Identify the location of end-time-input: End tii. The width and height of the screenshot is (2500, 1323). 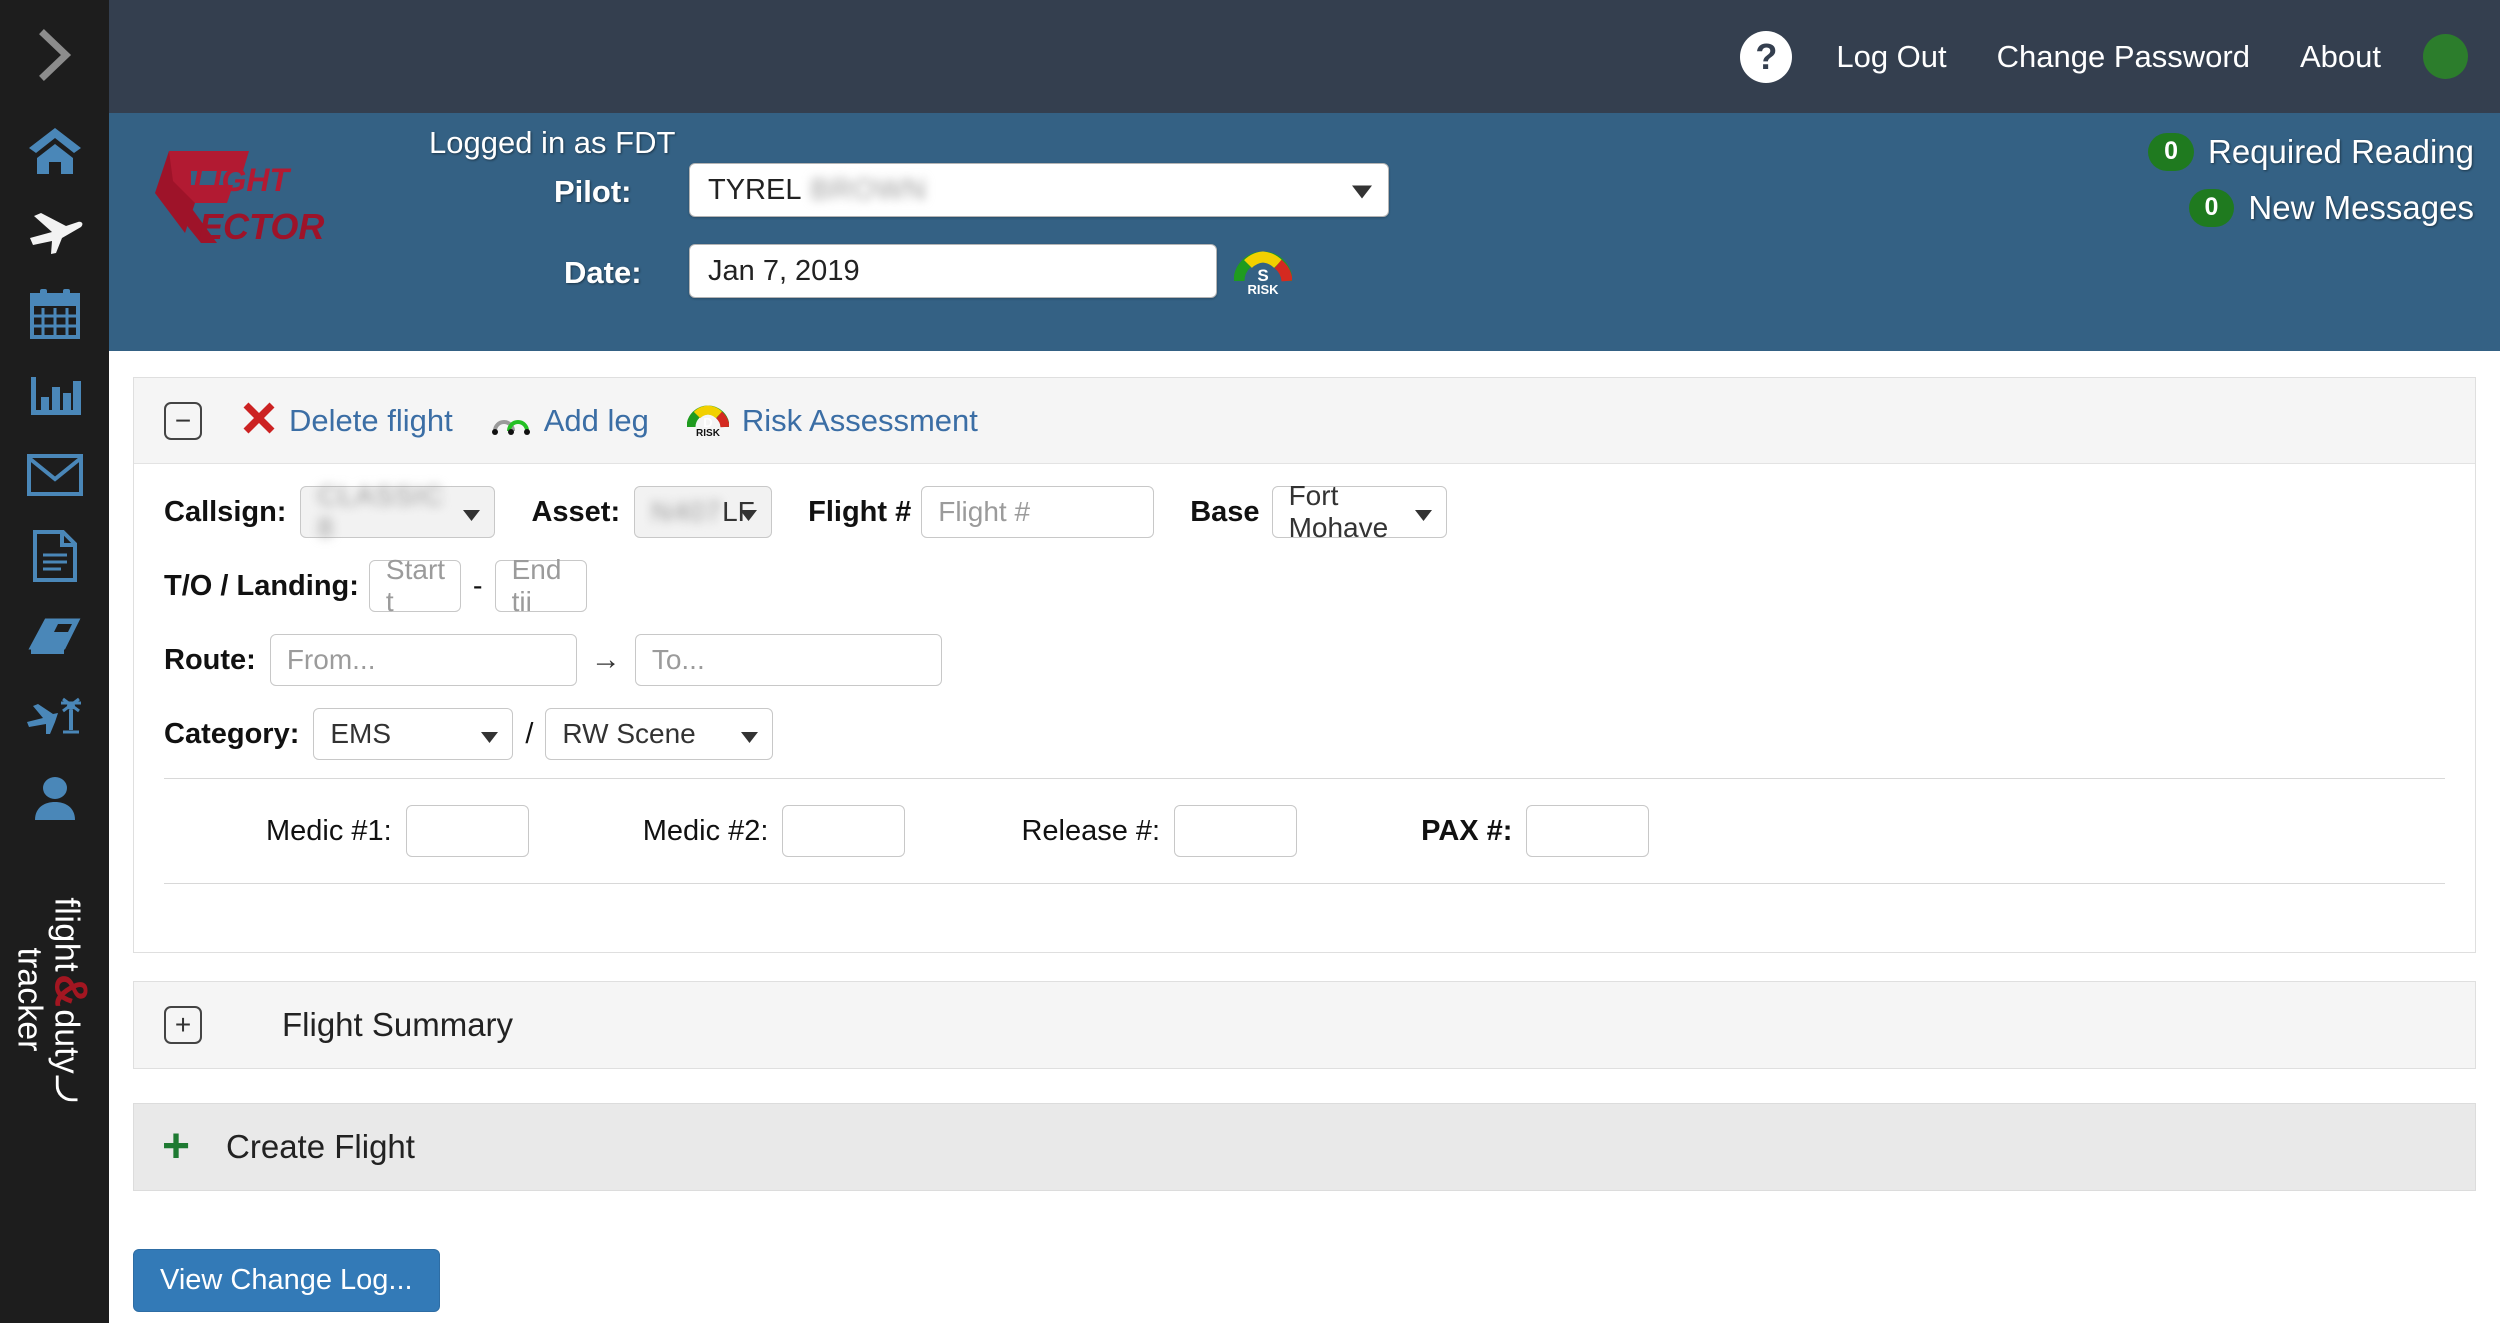
(540, 585).